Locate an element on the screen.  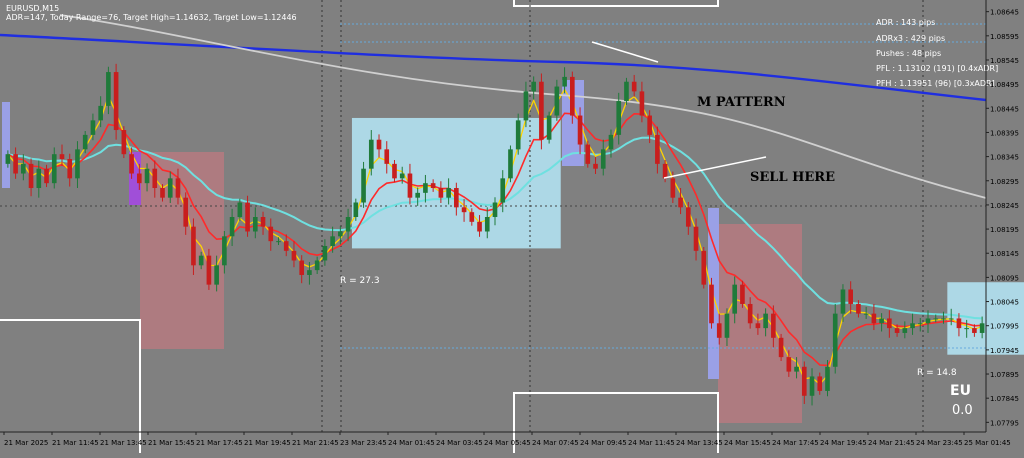
y-tick-label-17: 1.07795 is located at coordinates (1004, 423).